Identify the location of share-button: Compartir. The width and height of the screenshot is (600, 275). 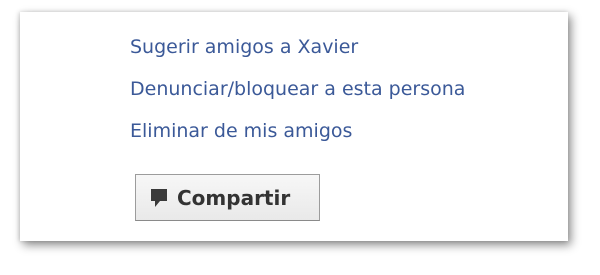
(227, 197).